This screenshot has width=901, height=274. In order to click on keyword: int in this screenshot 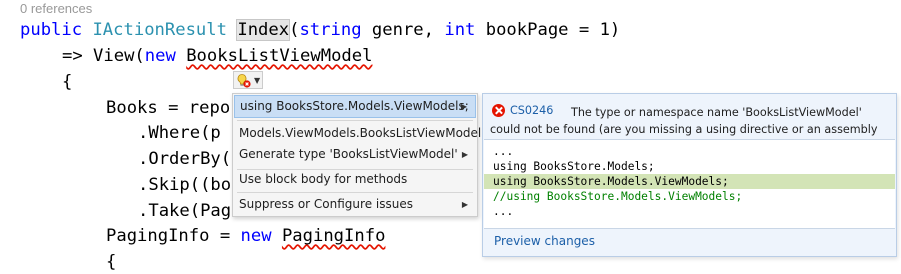, I will do `click(460, 30)`.